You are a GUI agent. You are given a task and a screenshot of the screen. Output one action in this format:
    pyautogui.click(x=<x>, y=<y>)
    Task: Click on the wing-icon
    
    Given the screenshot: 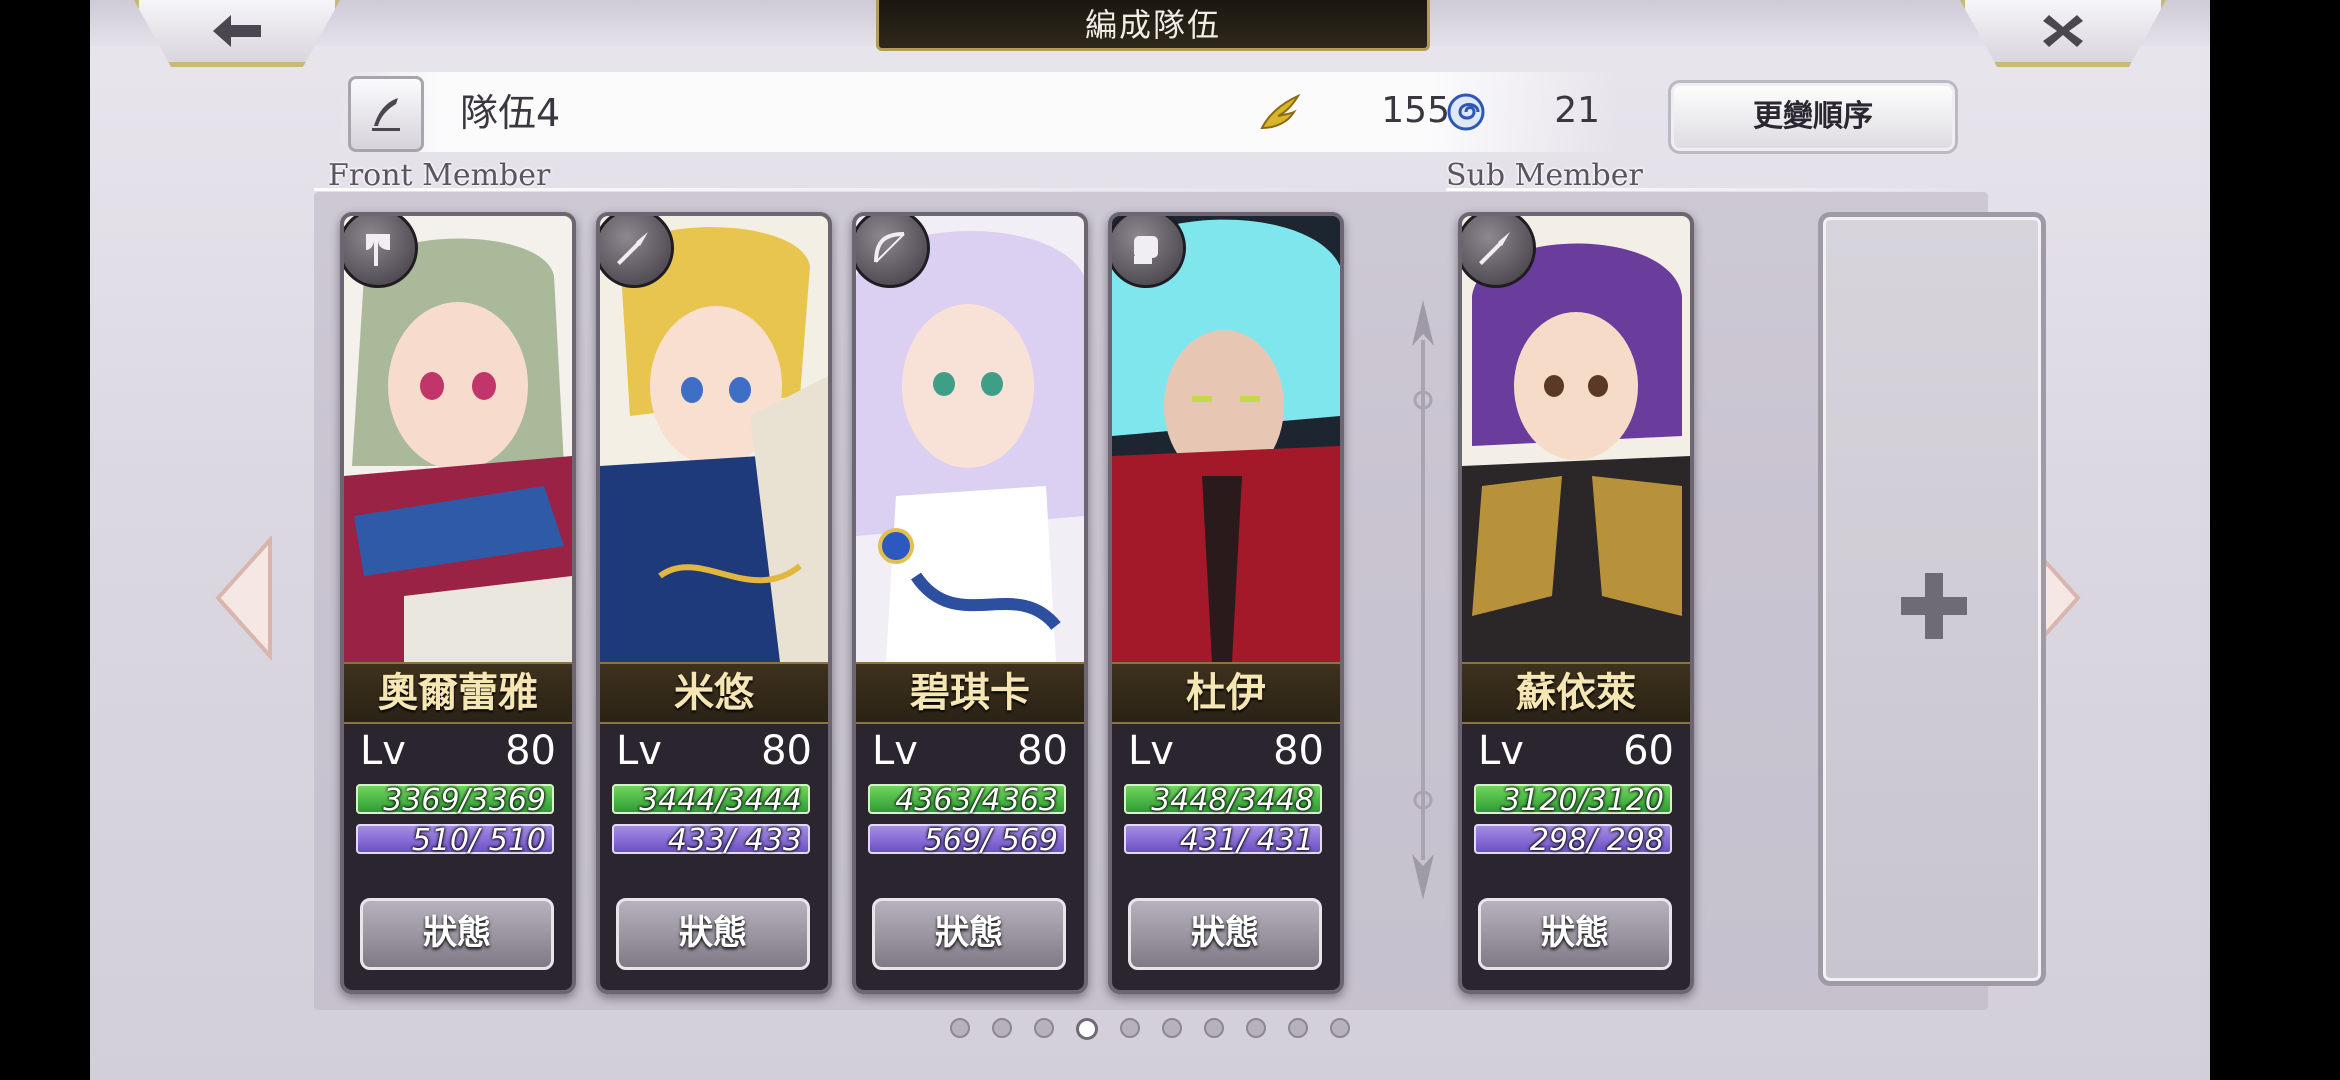 What is the action you would take?
    pyautogui.click(x=1280, y=111)
    